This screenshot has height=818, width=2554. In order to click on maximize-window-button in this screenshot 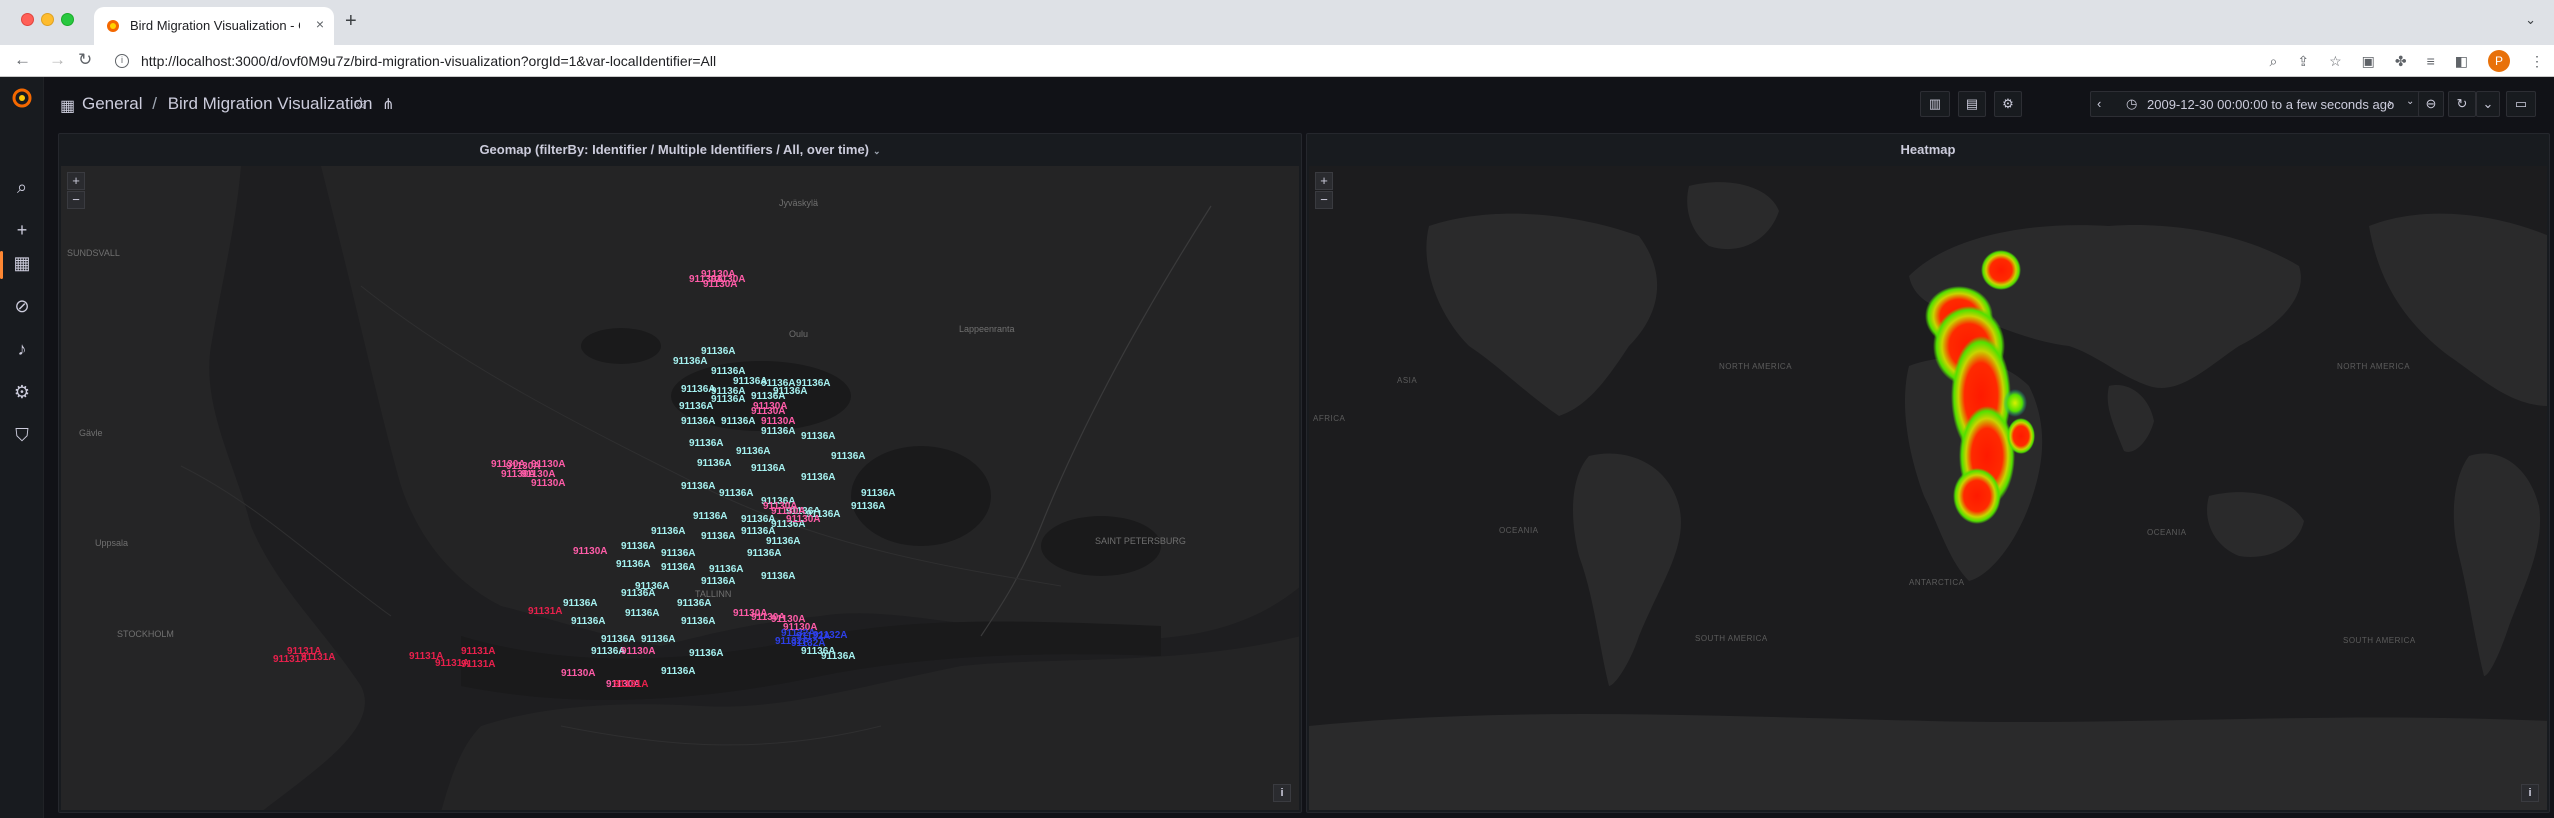, I will do `click(67, 19)`.